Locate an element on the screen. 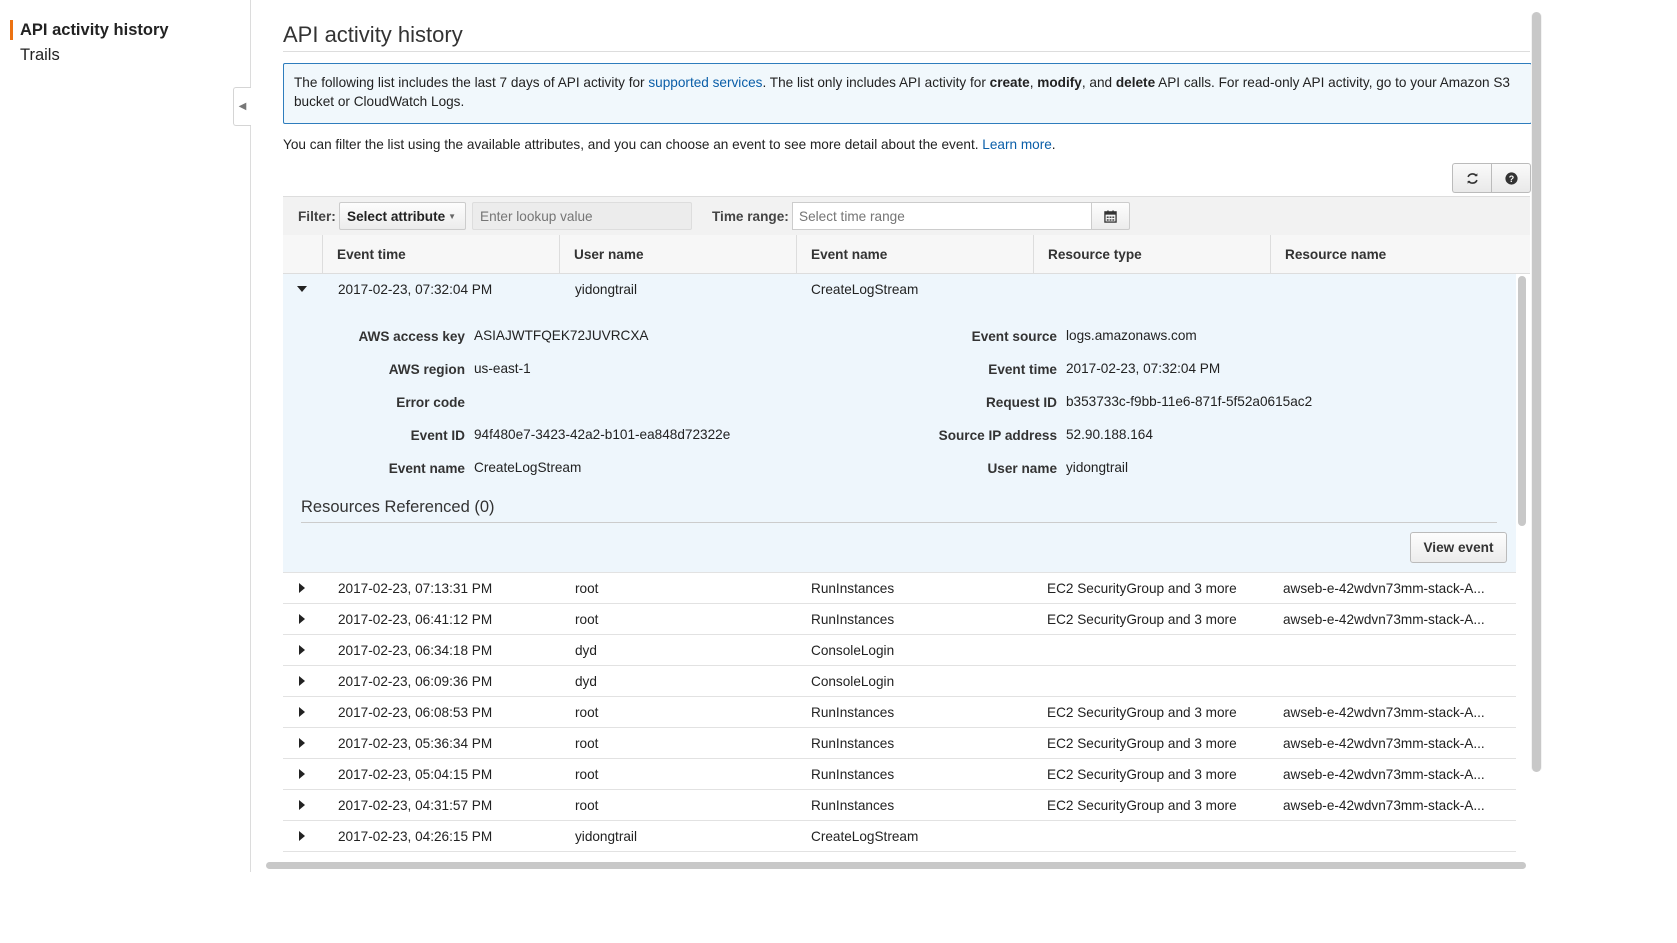  sidebar-item-trails: Trails is located at coordinates (40, 55).